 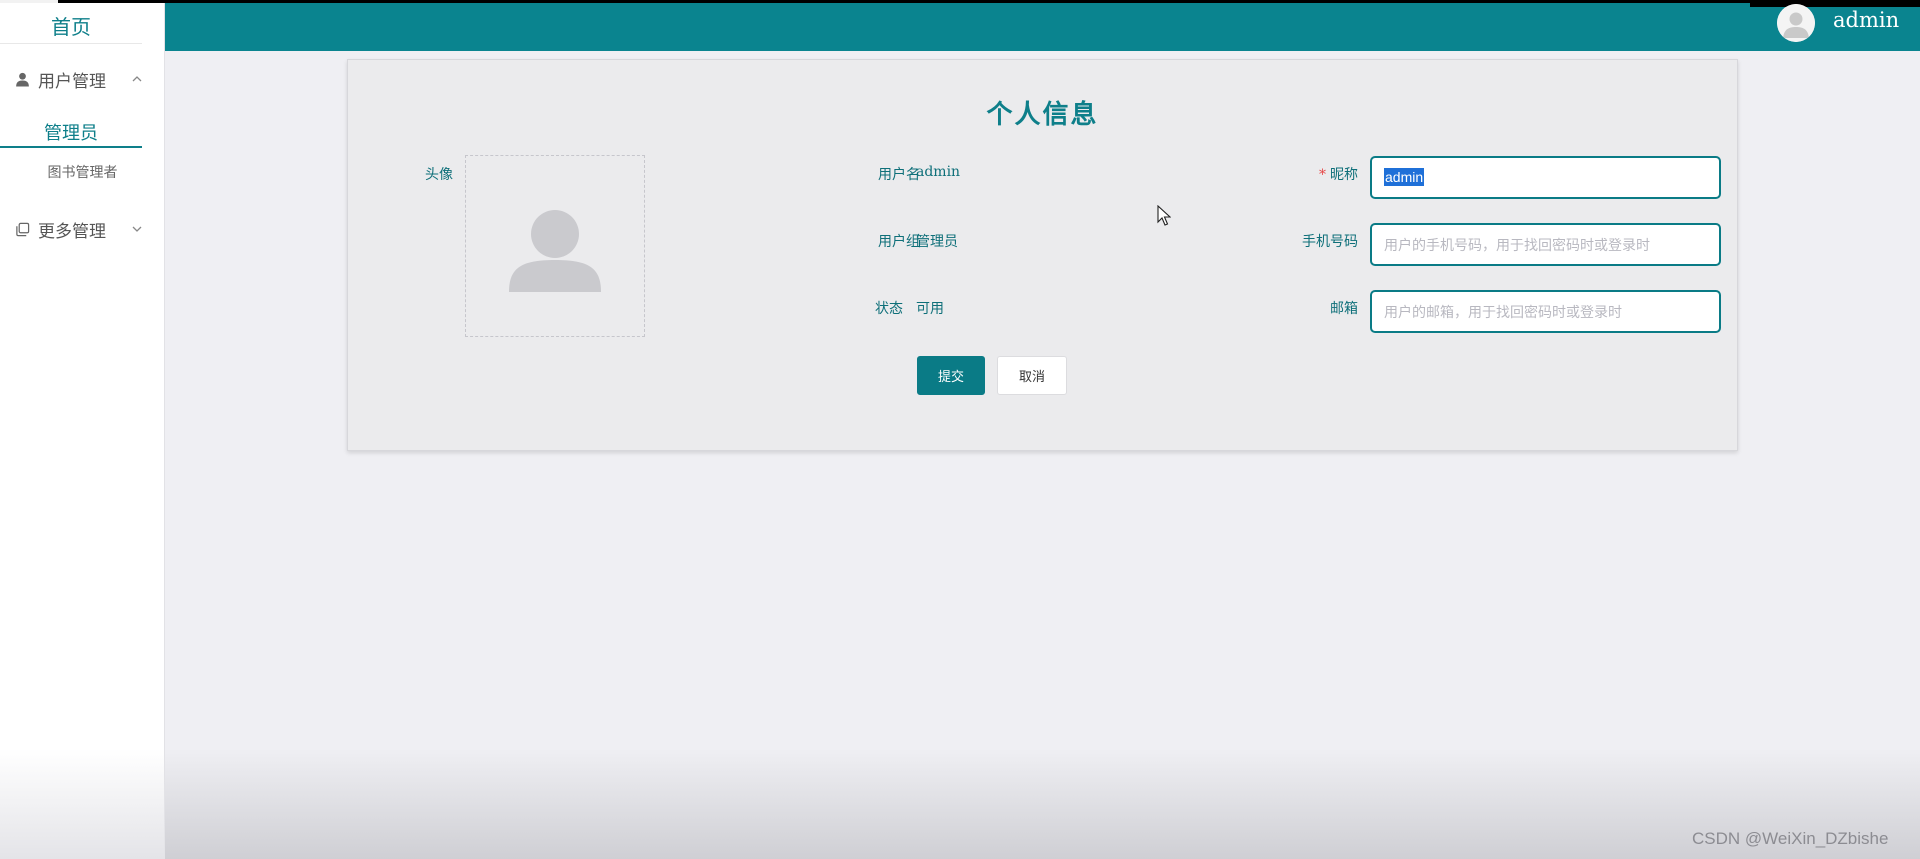 What do you see at coordinates (82, 804) in the screenshot?
I see `sidebar-bottom-fade` at bounding box center [82, 804].